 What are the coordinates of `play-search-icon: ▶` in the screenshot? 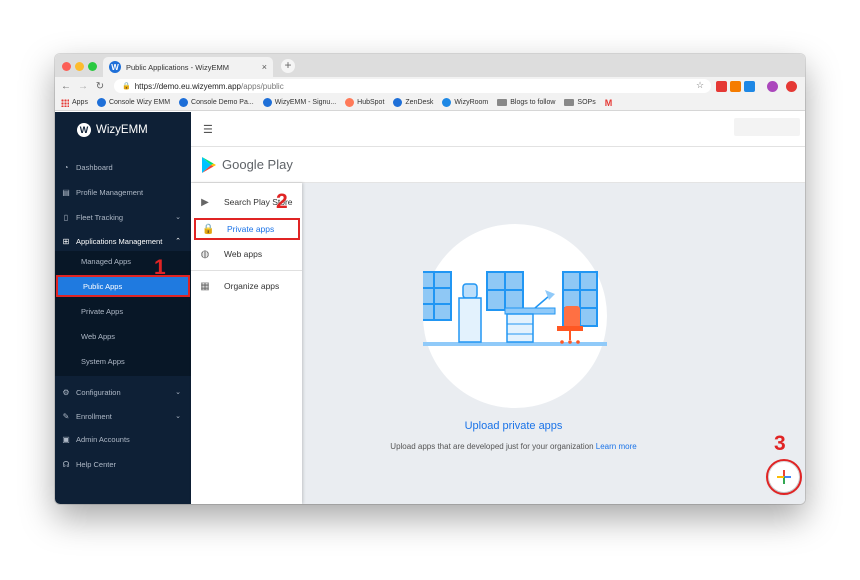 It's located at (205, 202).